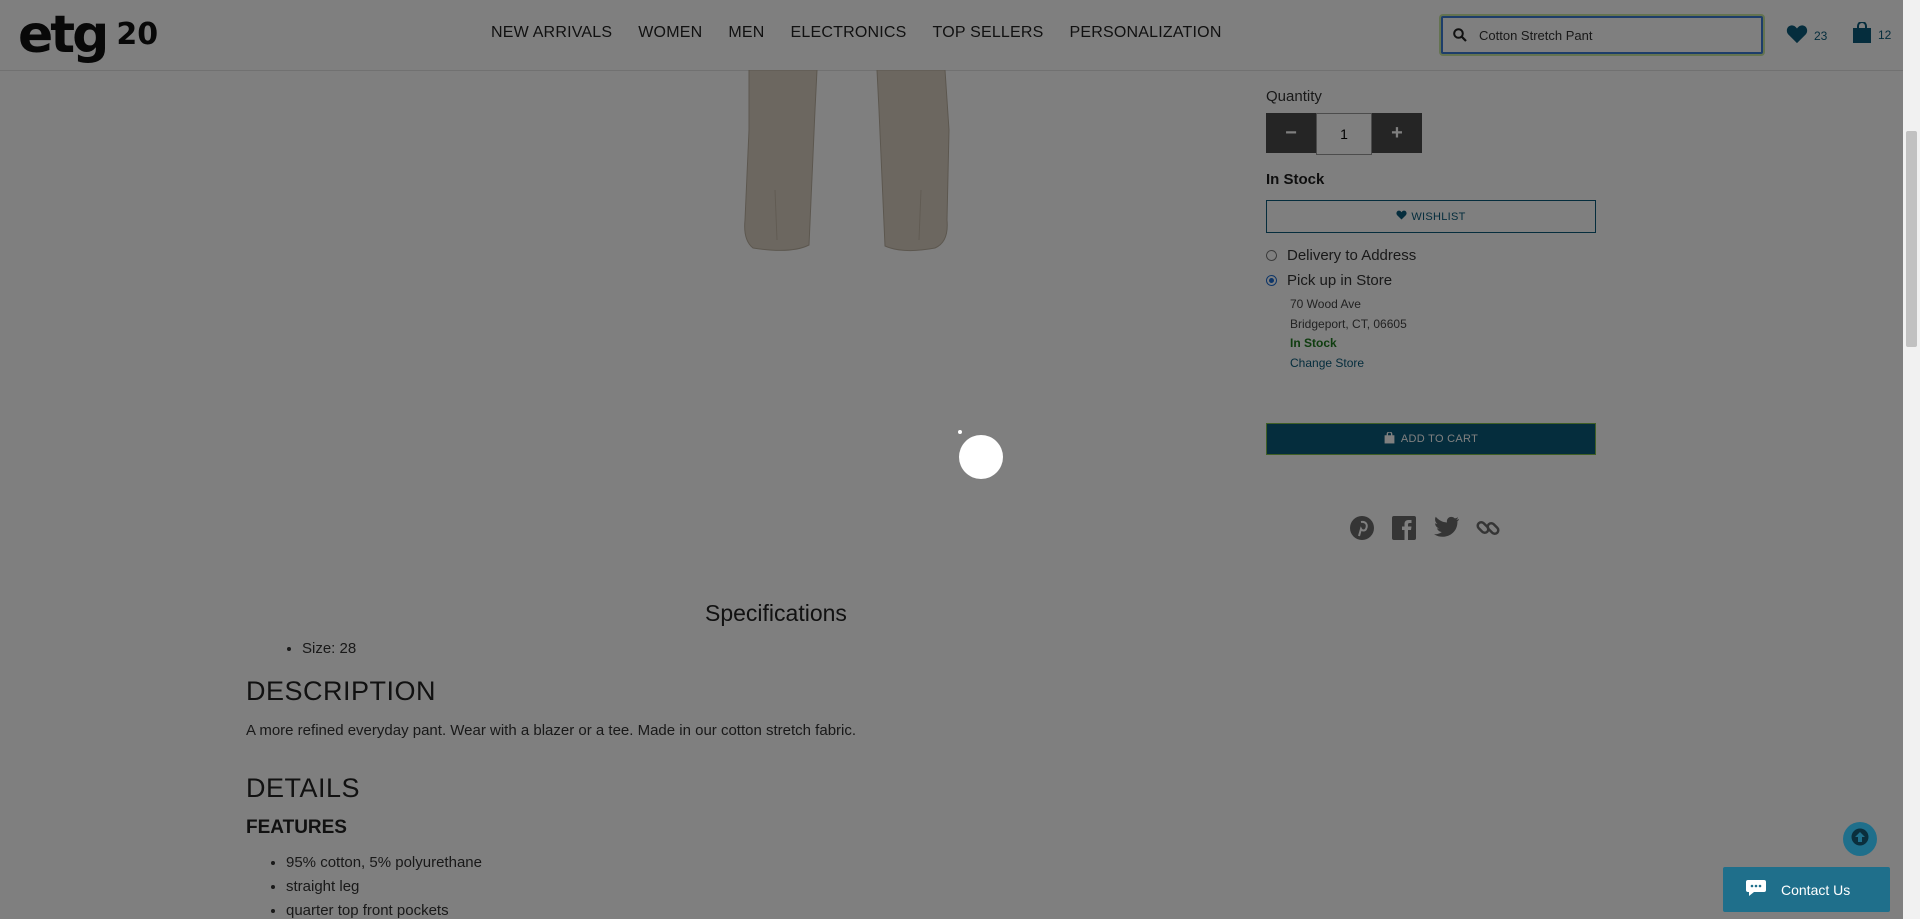 Image resolution: width=1920 pixels, height=923 pixels. What do you see at coordinates (981, 457) in the screenshot?
I see `loading-spinner` at bounding box center [981, 457].